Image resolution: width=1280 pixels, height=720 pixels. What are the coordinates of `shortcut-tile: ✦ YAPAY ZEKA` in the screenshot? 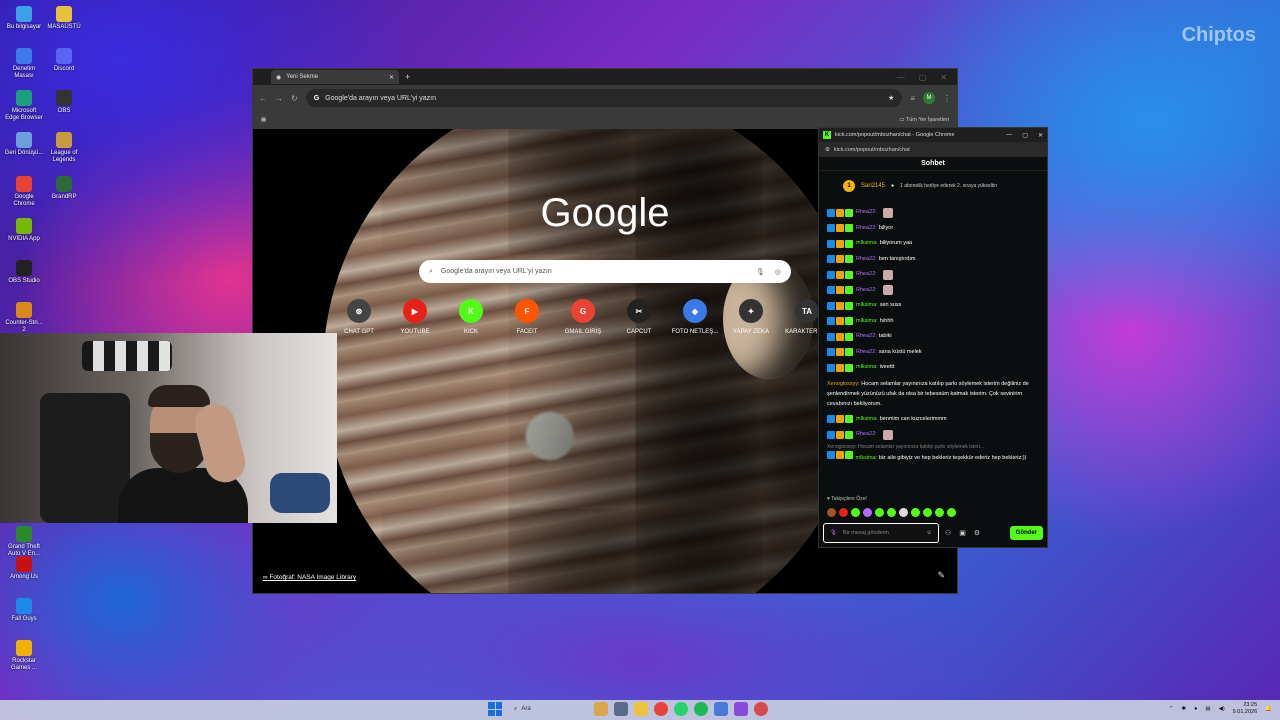 It's located at (751, 317).